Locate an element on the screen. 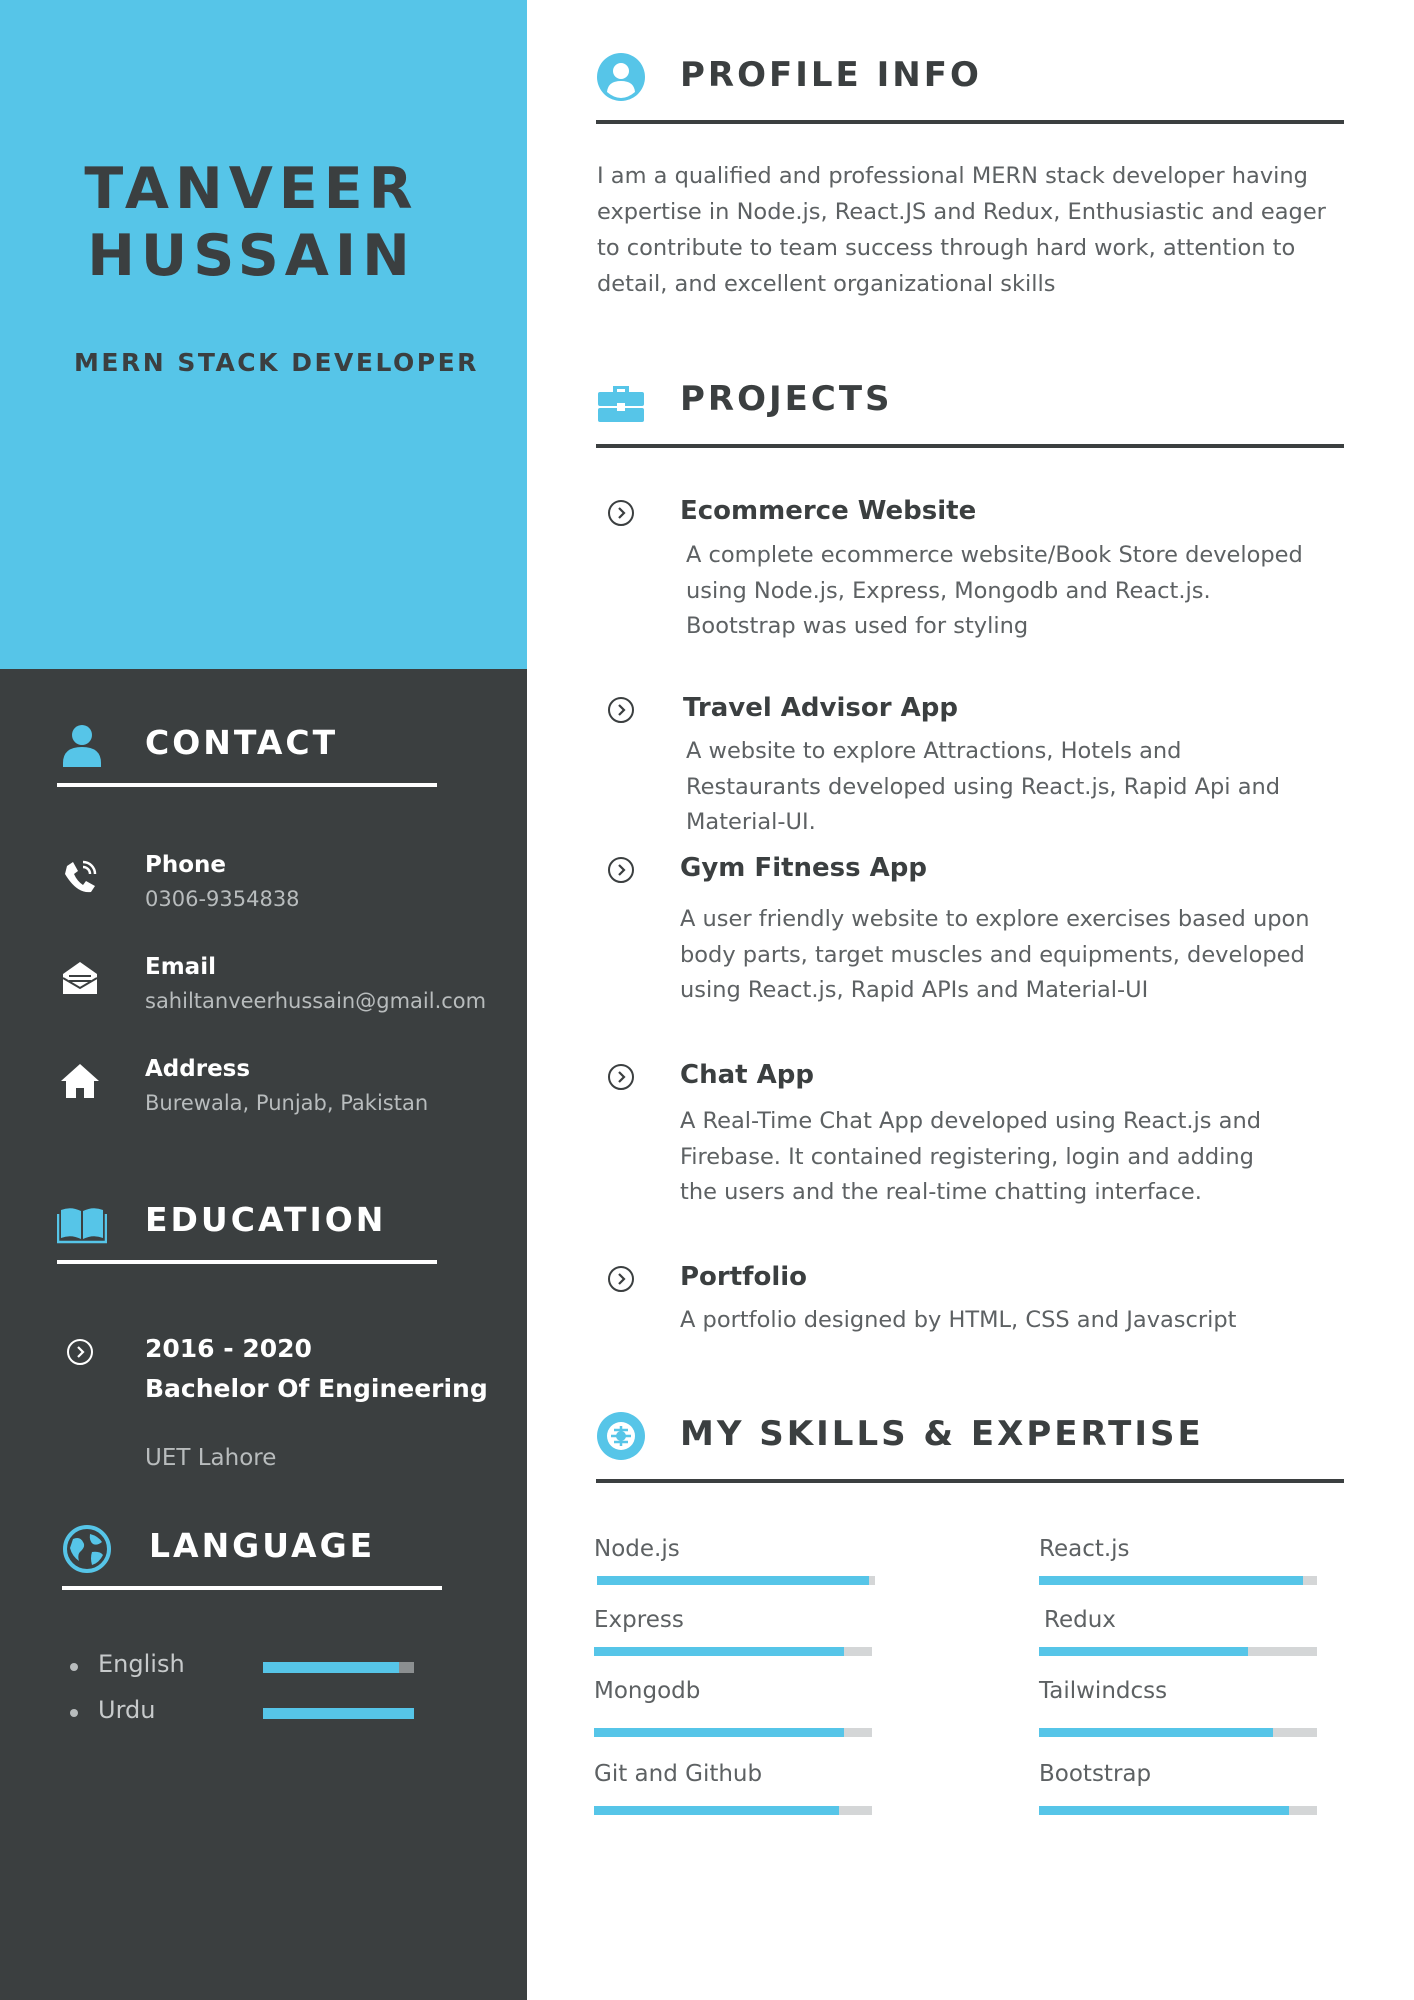 Image resolution: width=1414 pixels, height=2000 pixels. language-name: English is located at coordinates (141, 1664).